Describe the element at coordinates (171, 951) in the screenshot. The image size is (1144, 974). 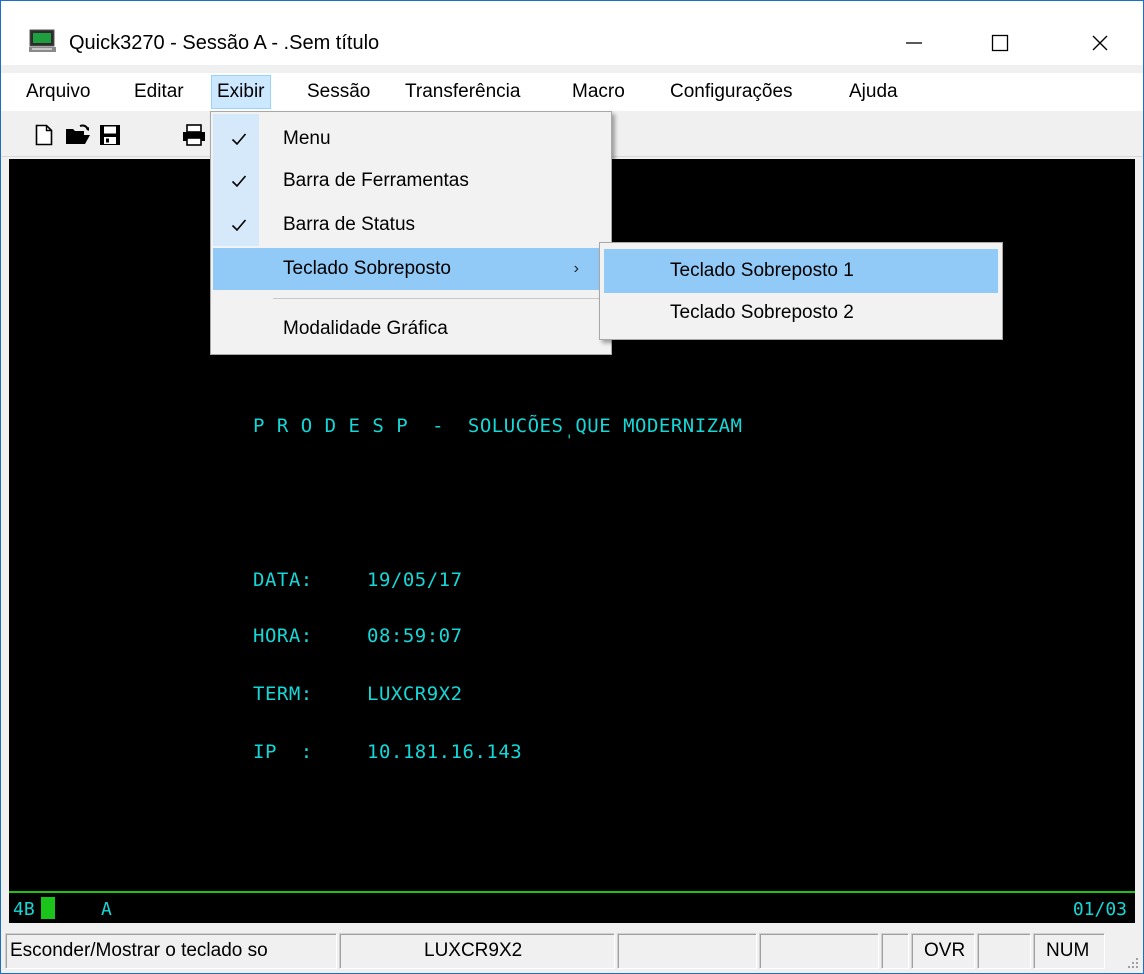
I see `status-message: Esconder/Mostrar o teclado so` at that location.